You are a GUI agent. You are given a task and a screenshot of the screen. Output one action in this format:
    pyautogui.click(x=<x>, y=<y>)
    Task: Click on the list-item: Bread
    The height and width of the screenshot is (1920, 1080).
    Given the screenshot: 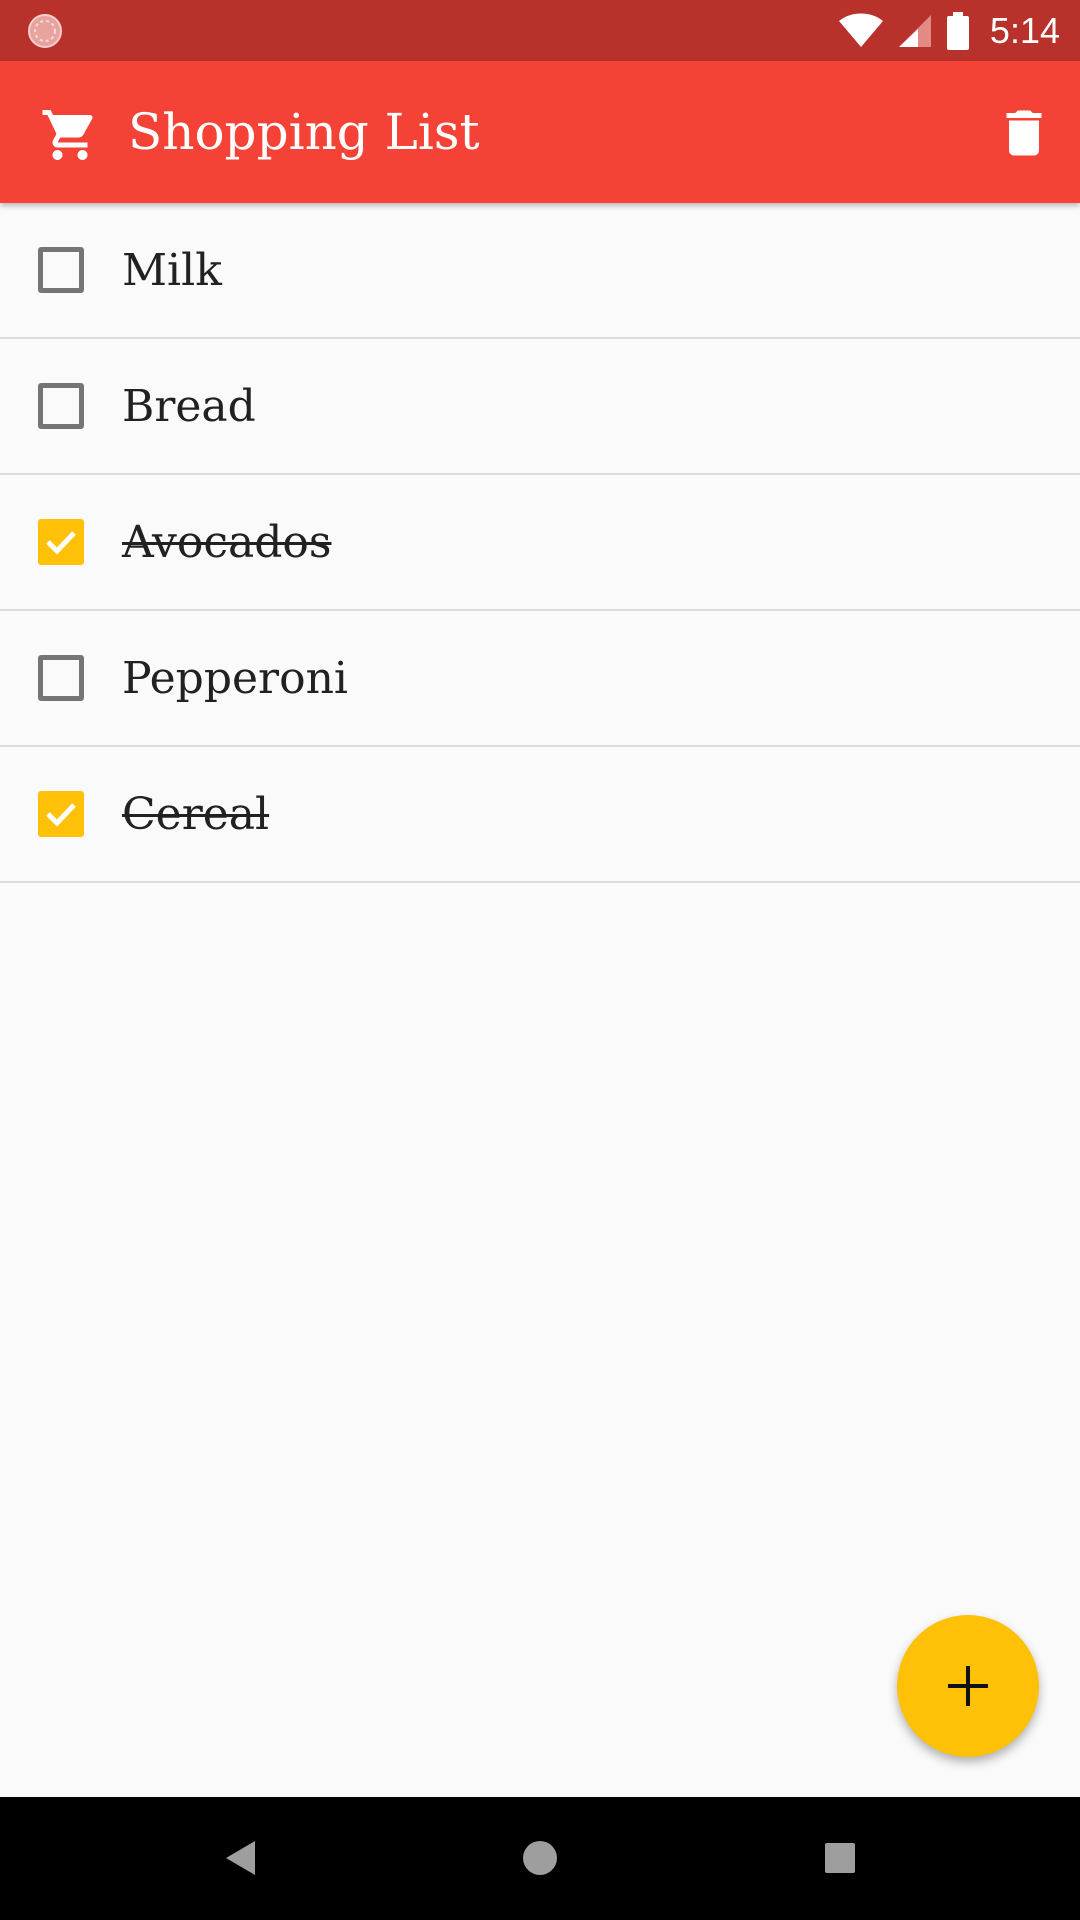 What is the action you would take?
    pyautogui.click(x=540, y=407)
    